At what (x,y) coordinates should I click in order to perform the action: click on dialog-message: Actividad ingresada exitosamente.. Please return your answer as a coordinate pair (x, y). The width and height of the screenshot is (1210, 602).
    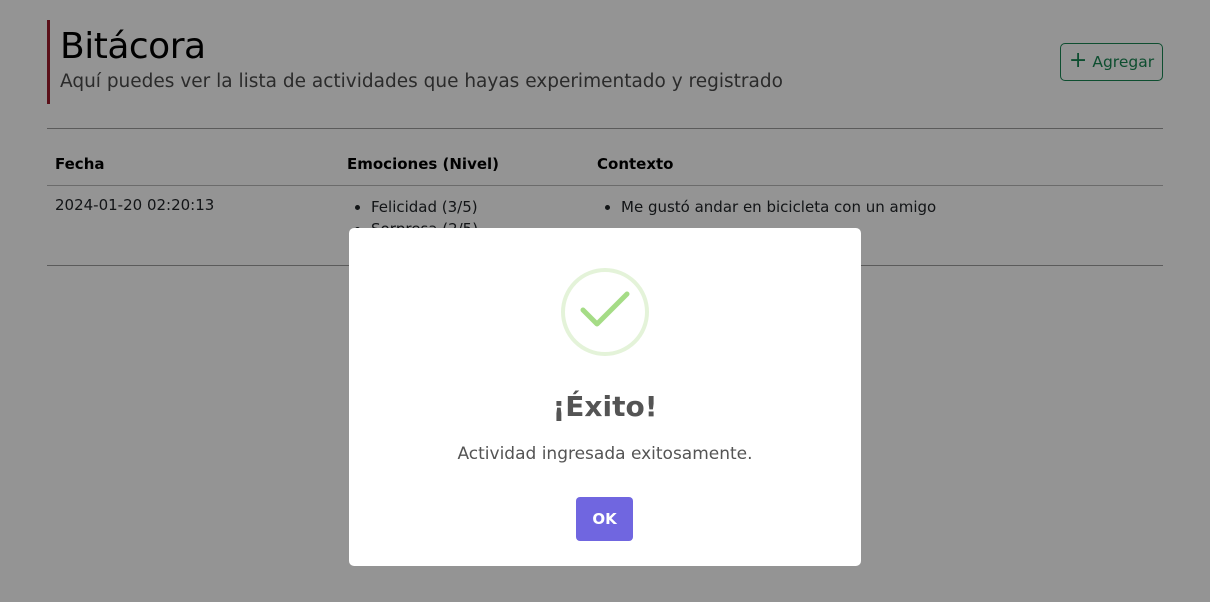
    Looking at the image, I should click on (605, 454).